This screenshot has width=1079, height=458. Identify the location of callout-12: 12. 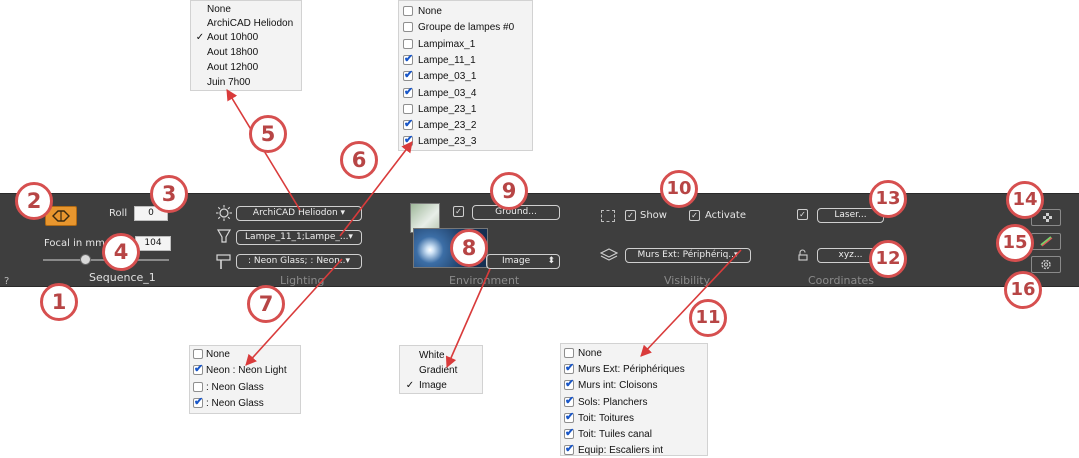
(888, 259).